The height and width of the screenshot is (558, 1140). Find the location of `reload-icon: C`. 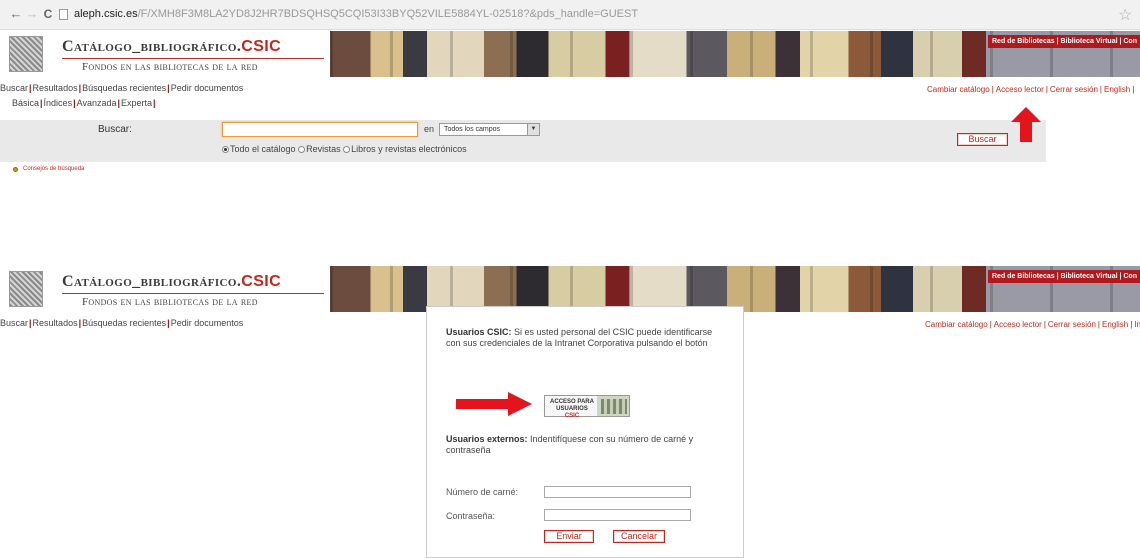

reload-icon: C is located at coordinates (48, 14).